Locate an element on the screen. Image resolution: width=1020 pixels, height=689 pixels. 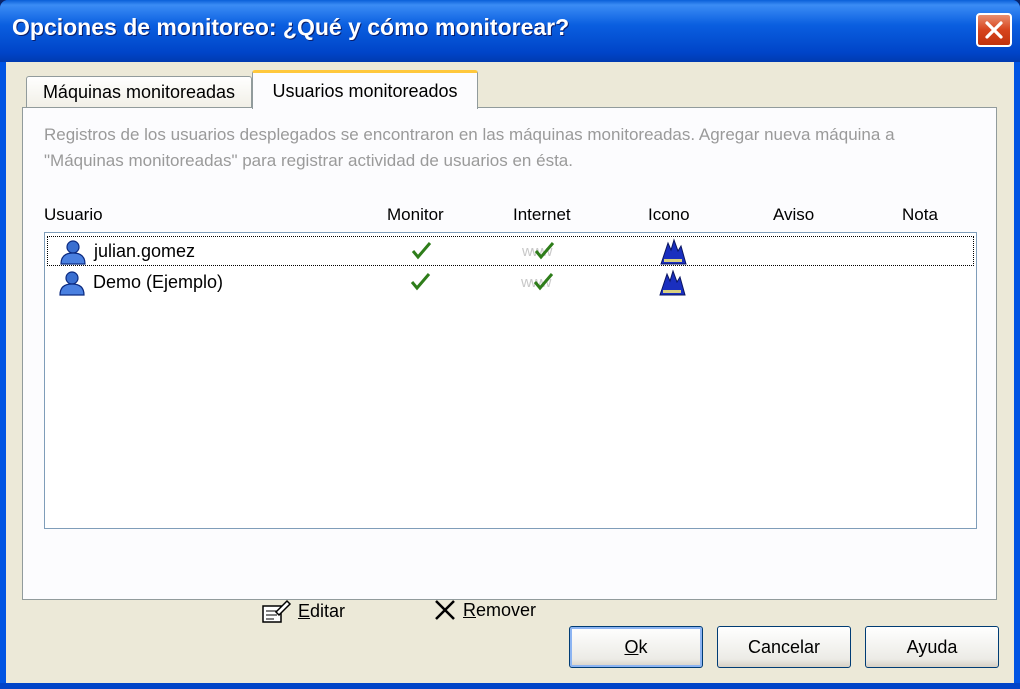
list-item: Demo (Ejemplo) www is located at coordinates (510, 283).